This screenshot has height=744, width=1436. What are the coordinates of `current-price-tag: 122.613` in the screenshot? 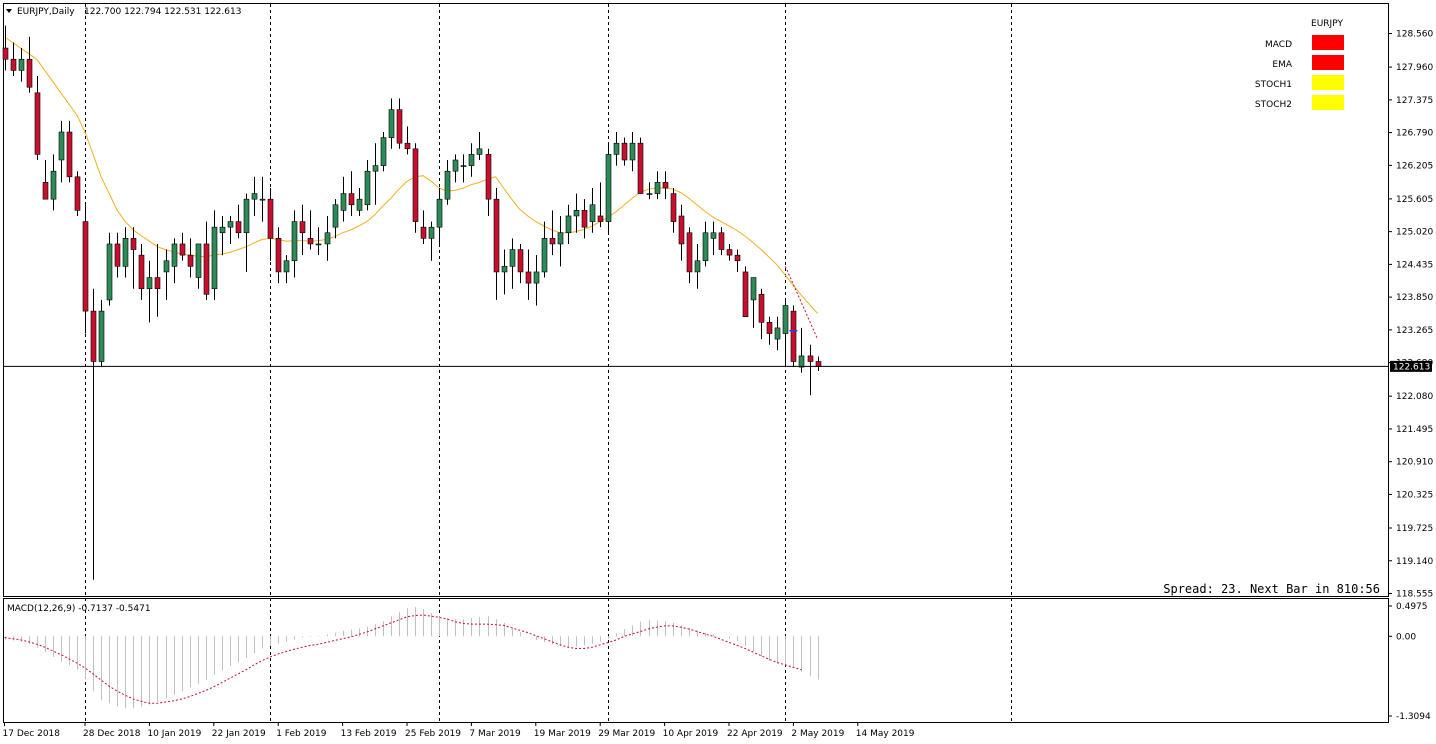 It's located at (1411, 366).